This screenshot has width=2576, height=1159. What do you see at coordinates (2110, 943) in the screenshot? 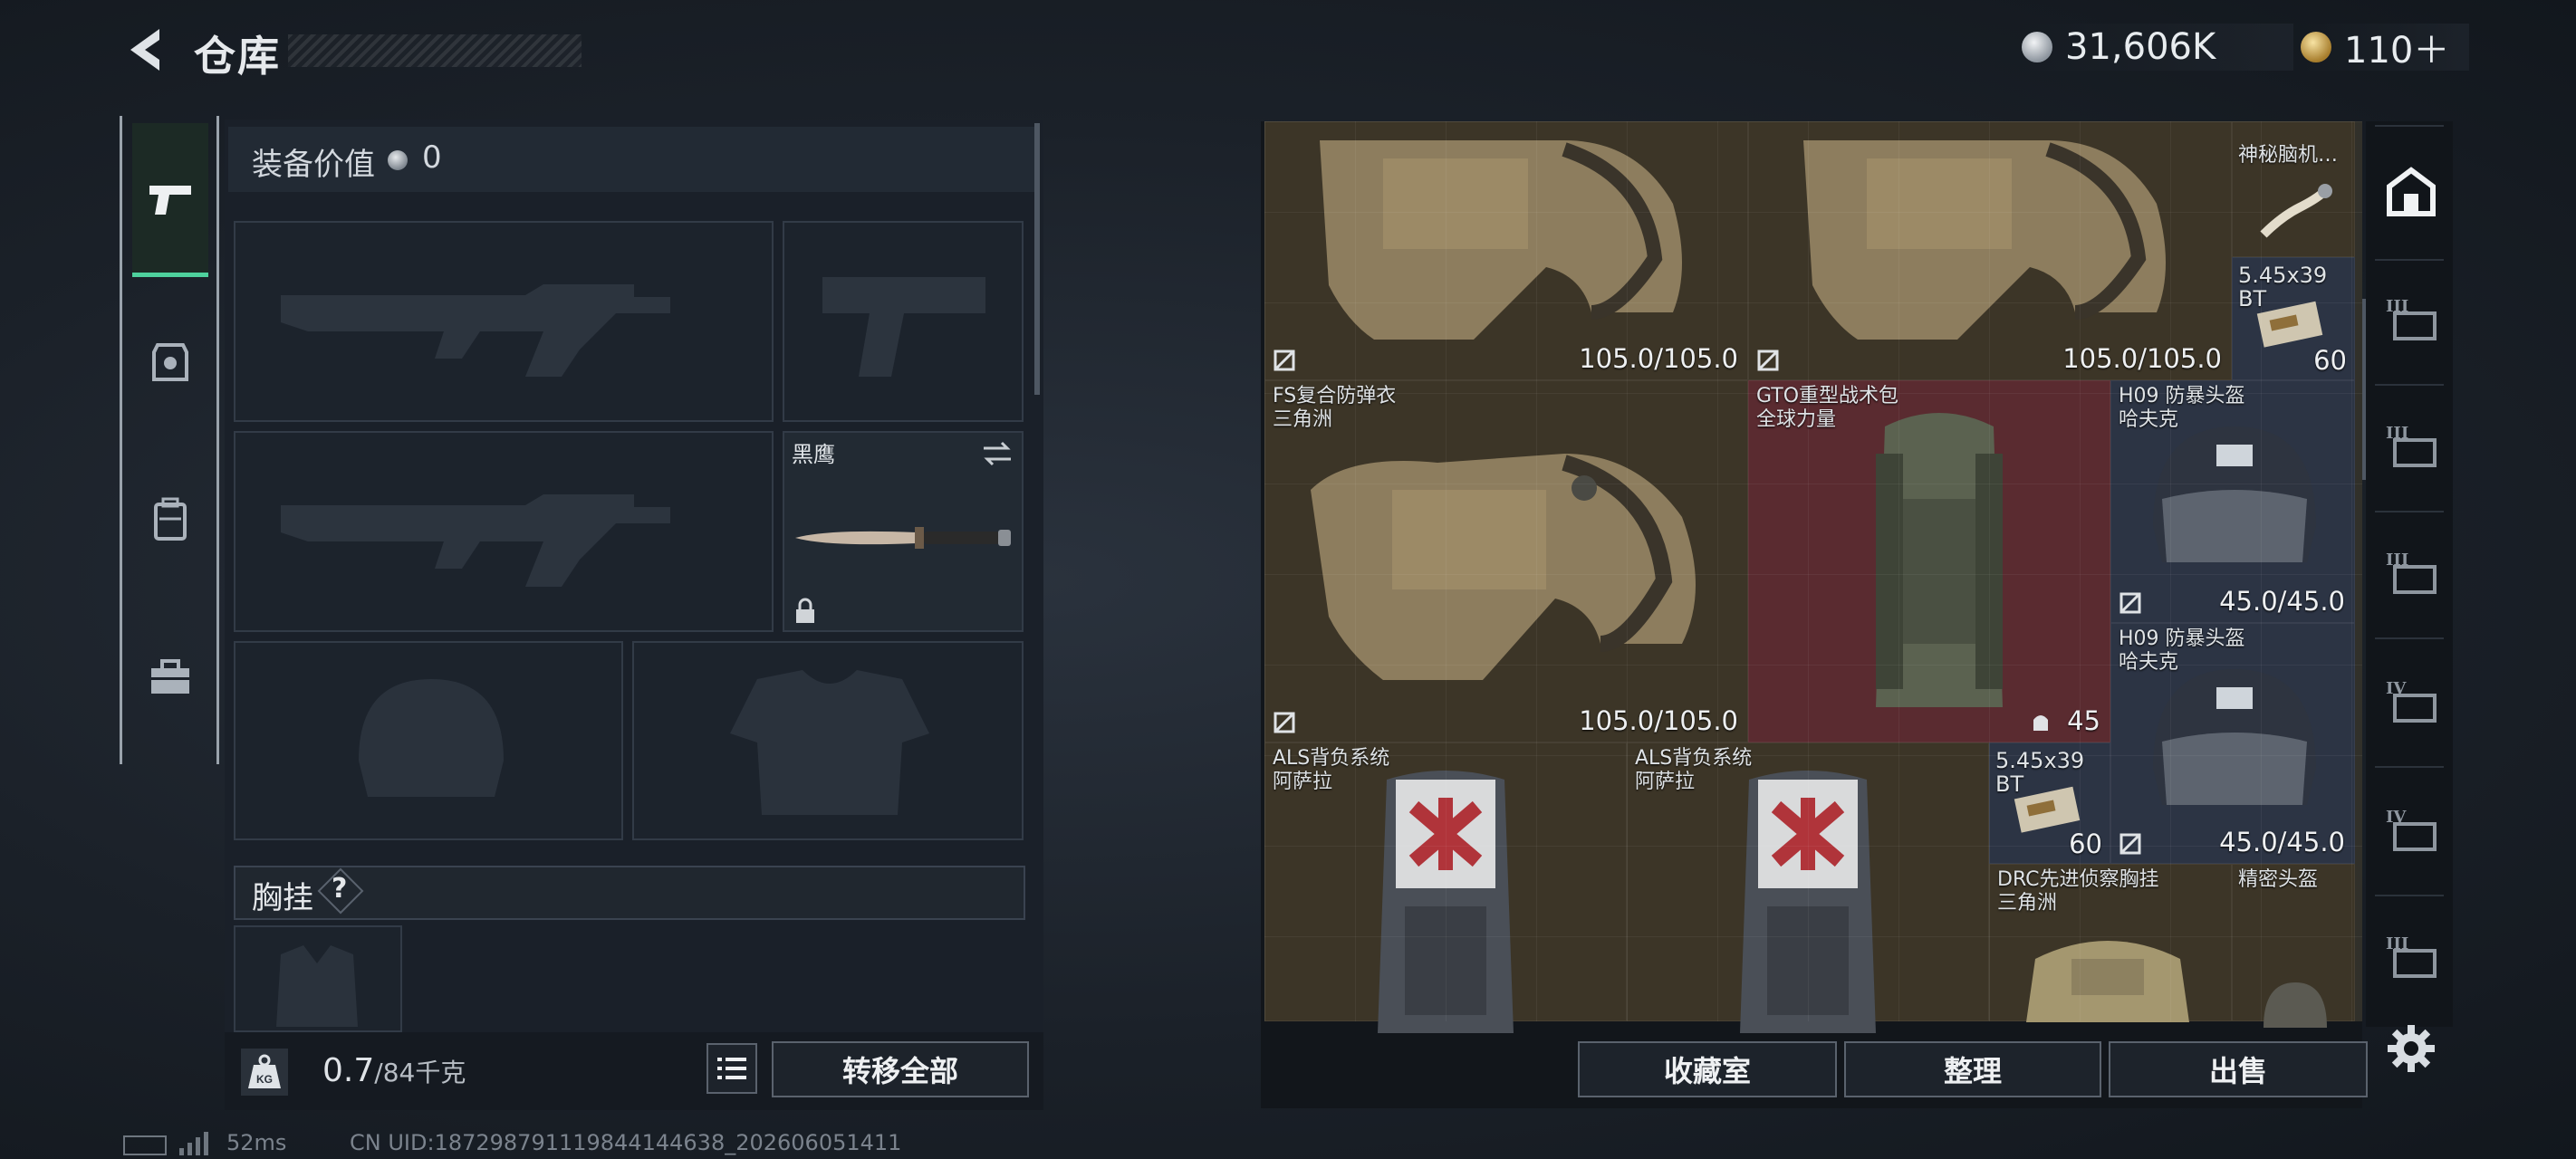
I see `stash-item-drc-chest-rig: DRC先进侦察胸挂 三角洲` at bounding box center [2110, 943].